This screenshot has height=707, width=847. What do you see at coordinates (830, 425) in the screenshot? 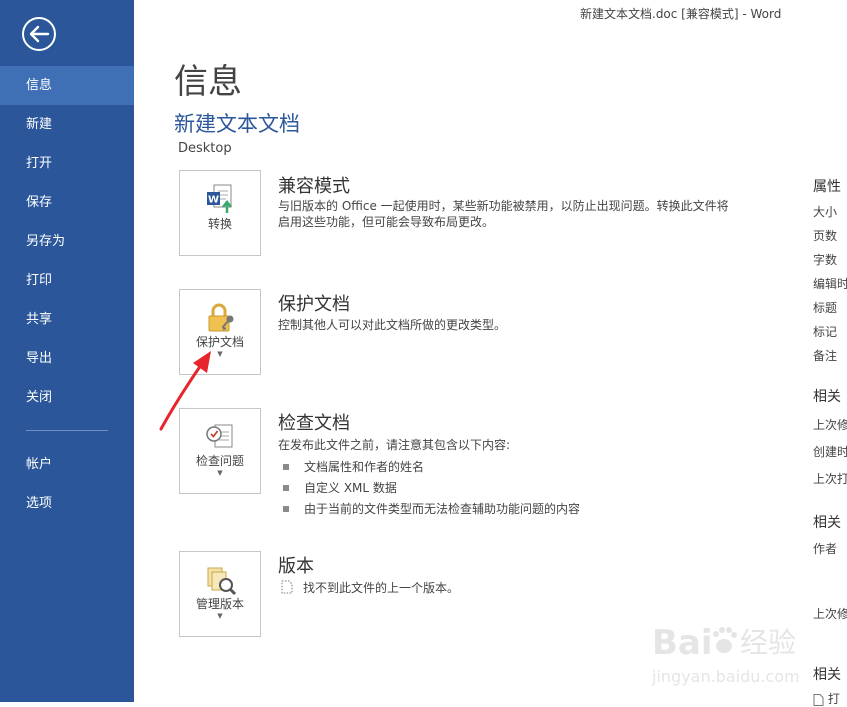
I see `date-last-modified: 上次修` at bounding box center [830, 425].